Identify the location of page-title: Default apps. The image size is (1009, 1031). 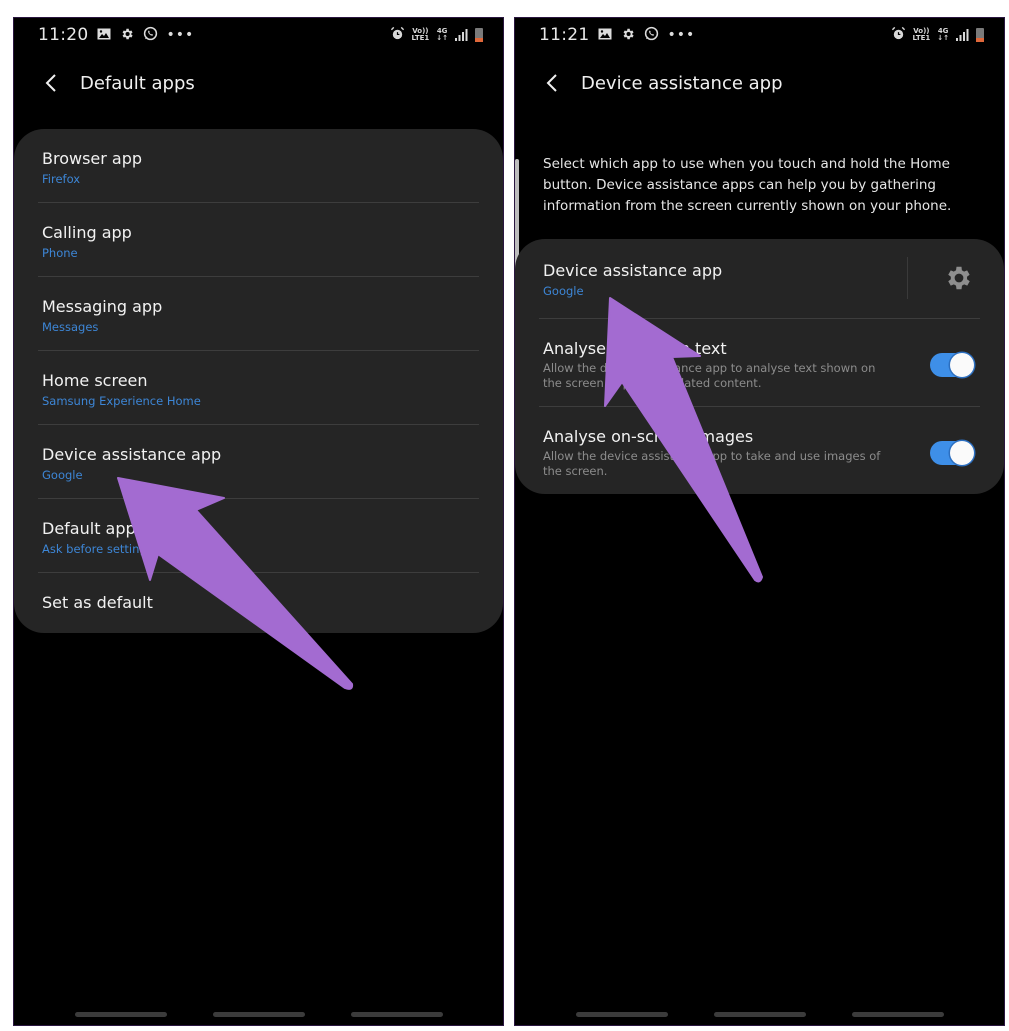
(137, 83).